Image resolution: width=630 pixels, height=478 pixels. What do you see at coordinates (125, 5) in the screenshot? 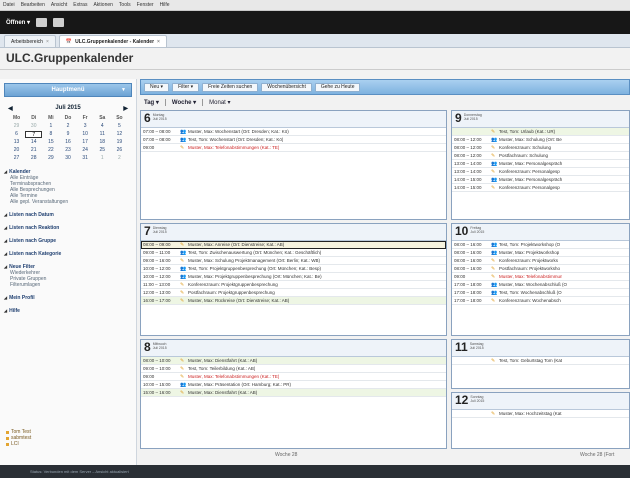
I see `menu-item: Tools` at bounding box center [125, 5].